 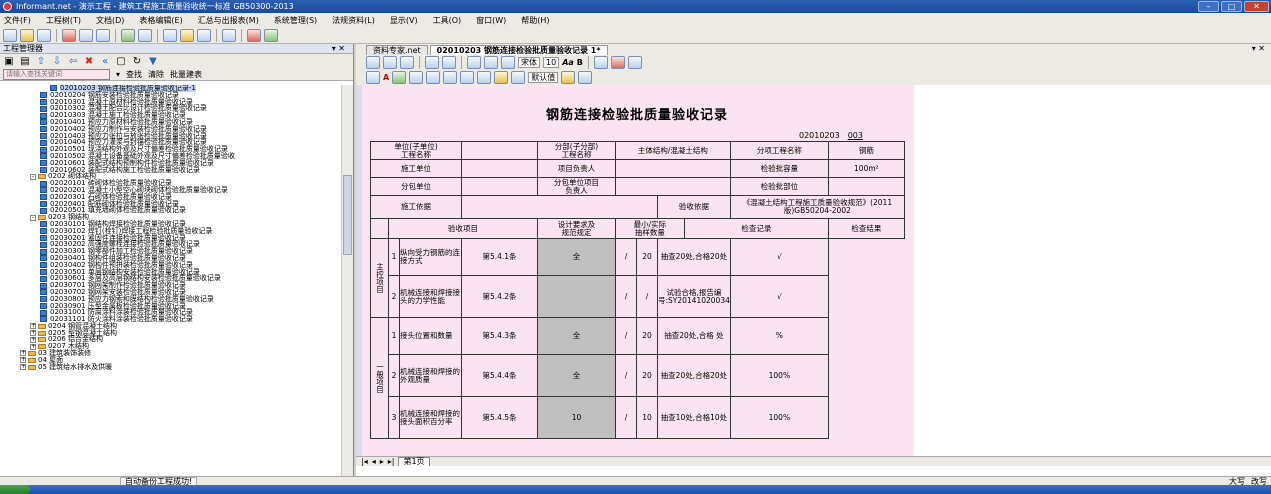 I want to click on row-spec: 第5.4.4条, so click(x=499, y=375).